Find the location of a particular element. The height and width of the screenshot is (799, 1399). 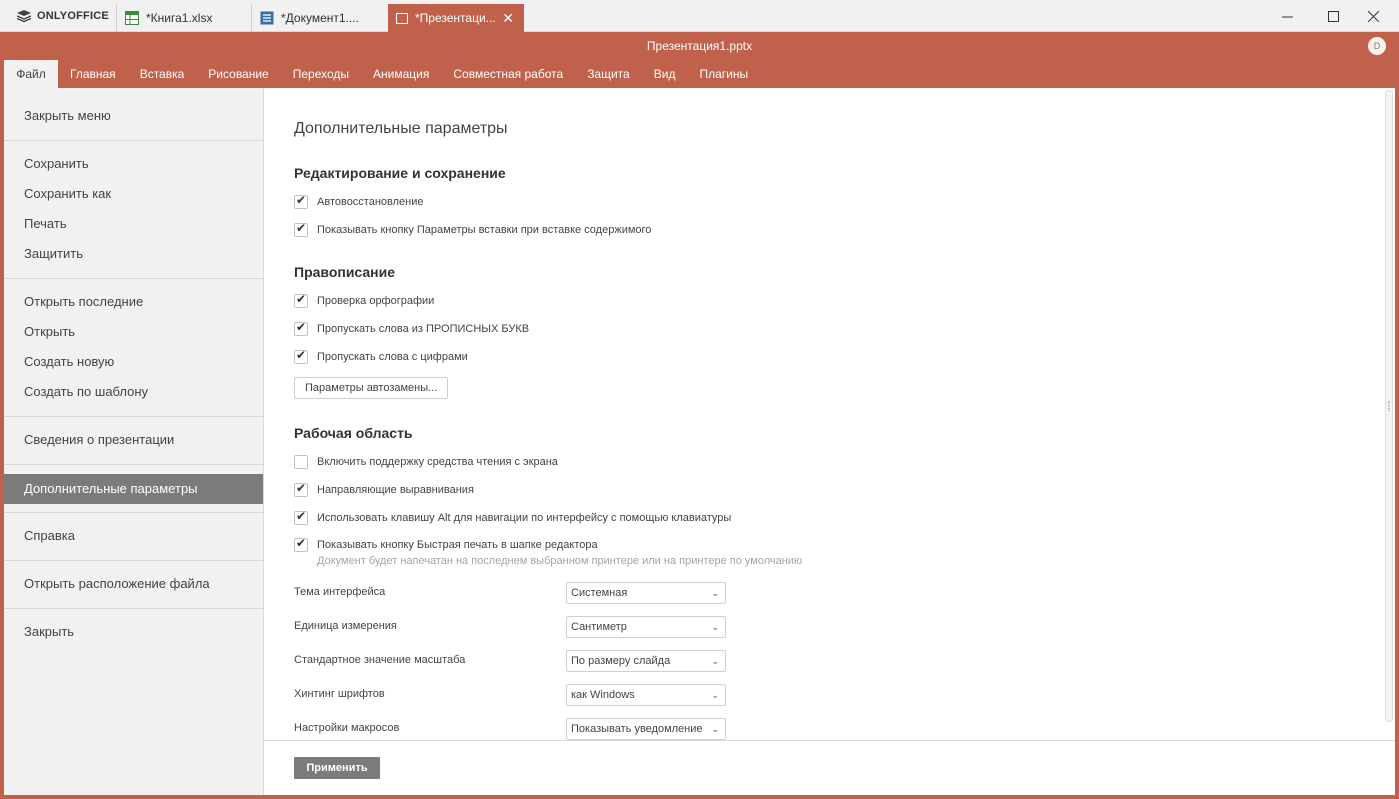

alignment-guides-checkbox: ✔ Направляющие выравнивания is located at coordinates (384, 489).